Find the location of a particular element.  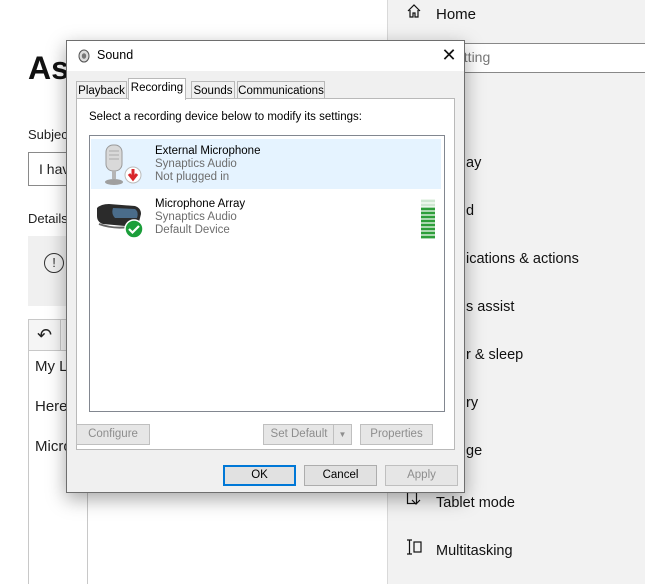

tab-recording: Recording is located at coordinates (157, 89).